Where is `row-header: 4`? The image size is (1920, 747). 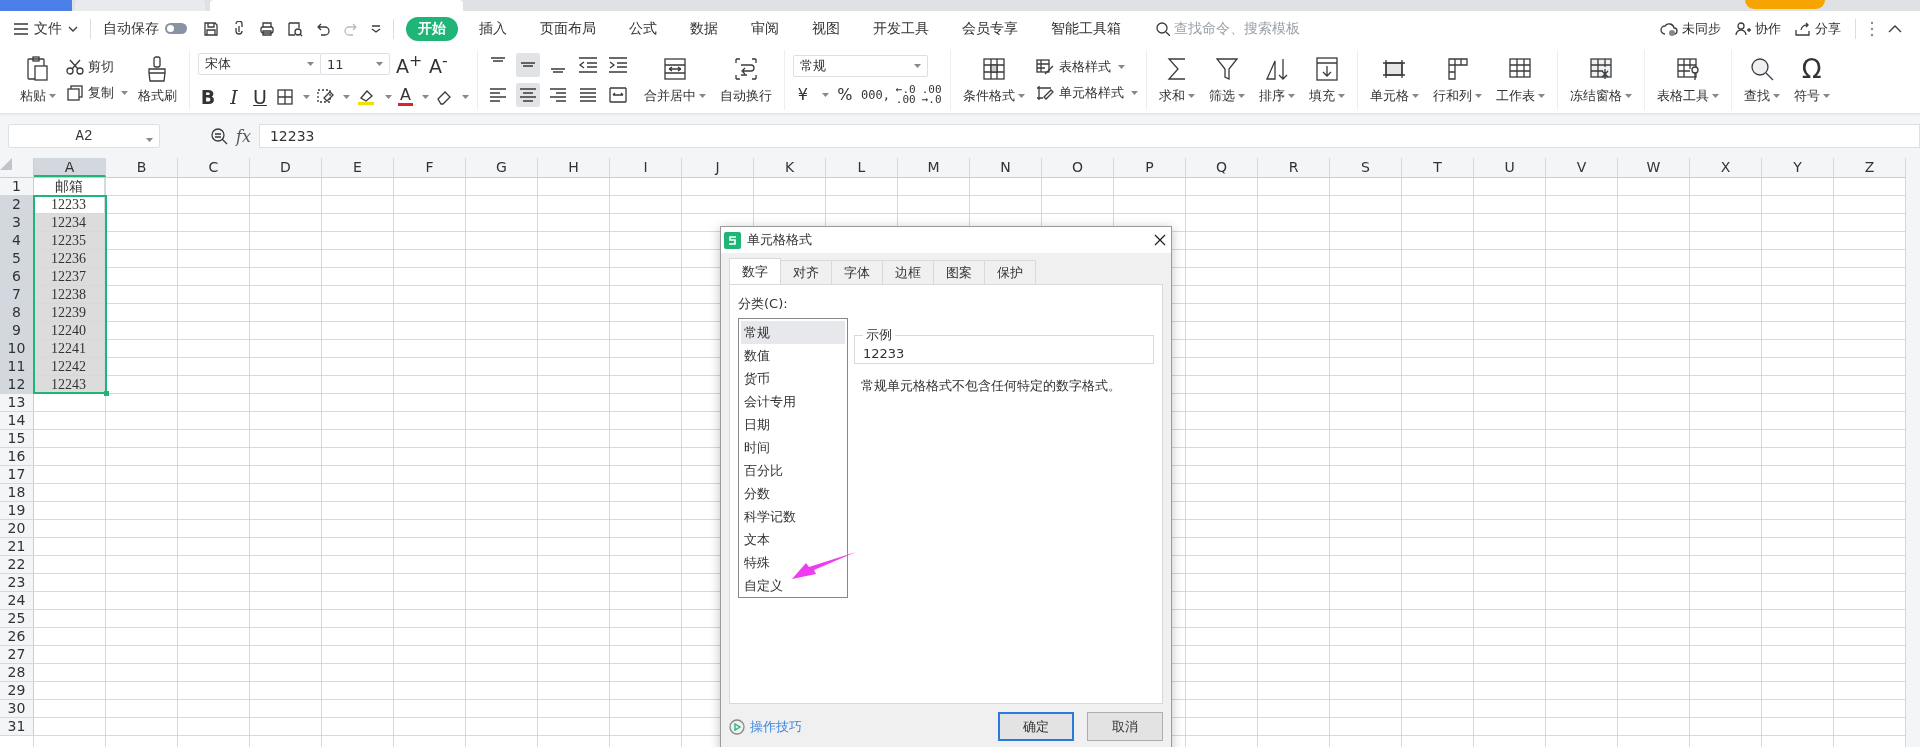 row-header: 4 is located at coordinates (17, 241).